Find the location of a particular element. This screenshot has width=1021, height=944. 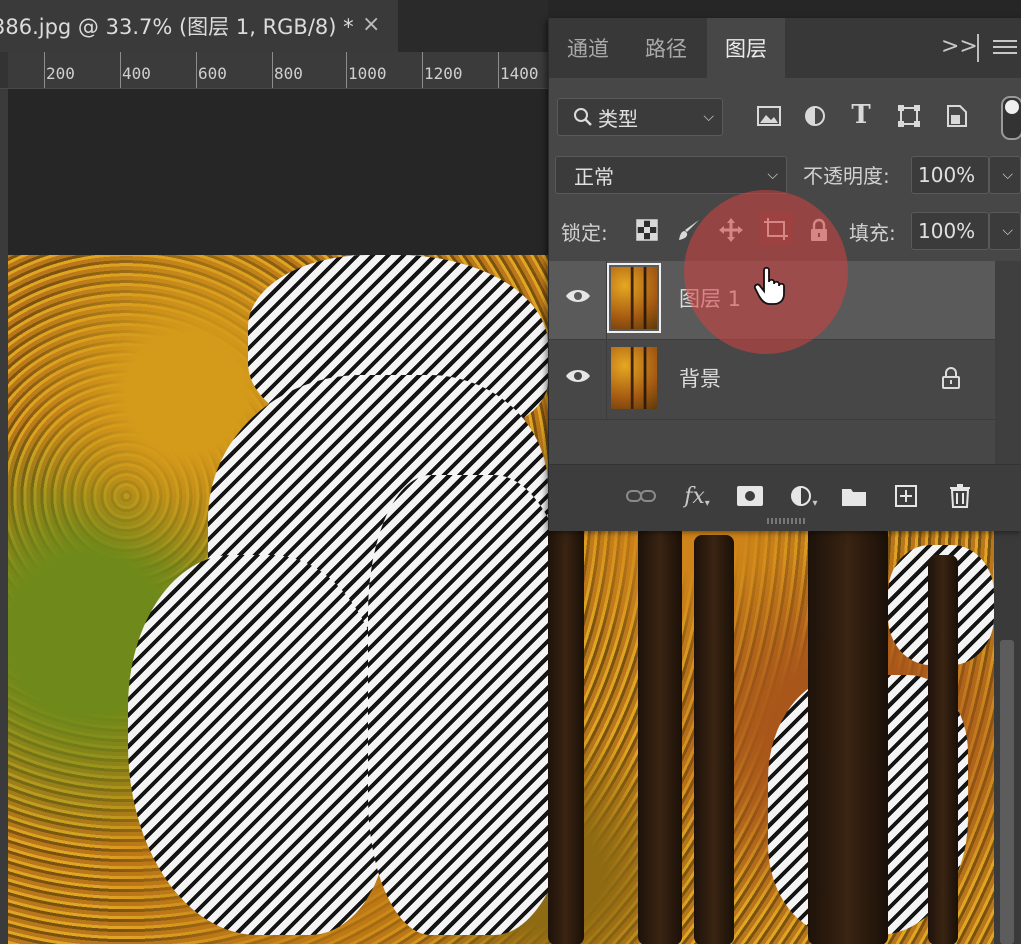

panel-tab-divider is located at coordinates (978, 48).